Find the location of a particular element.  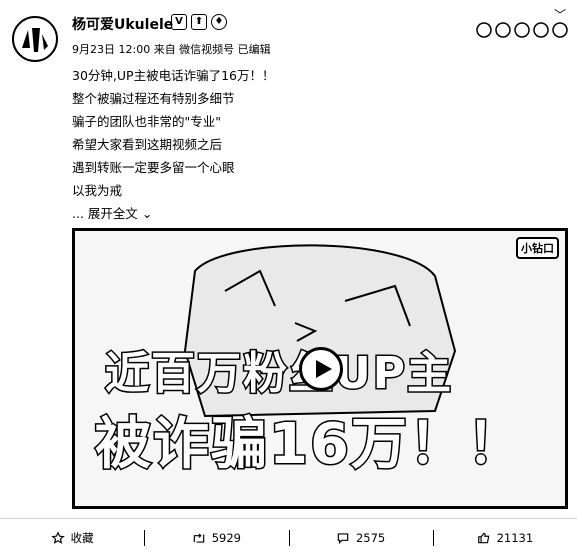

like-count: 21131 is located at coordinates (515, 538).